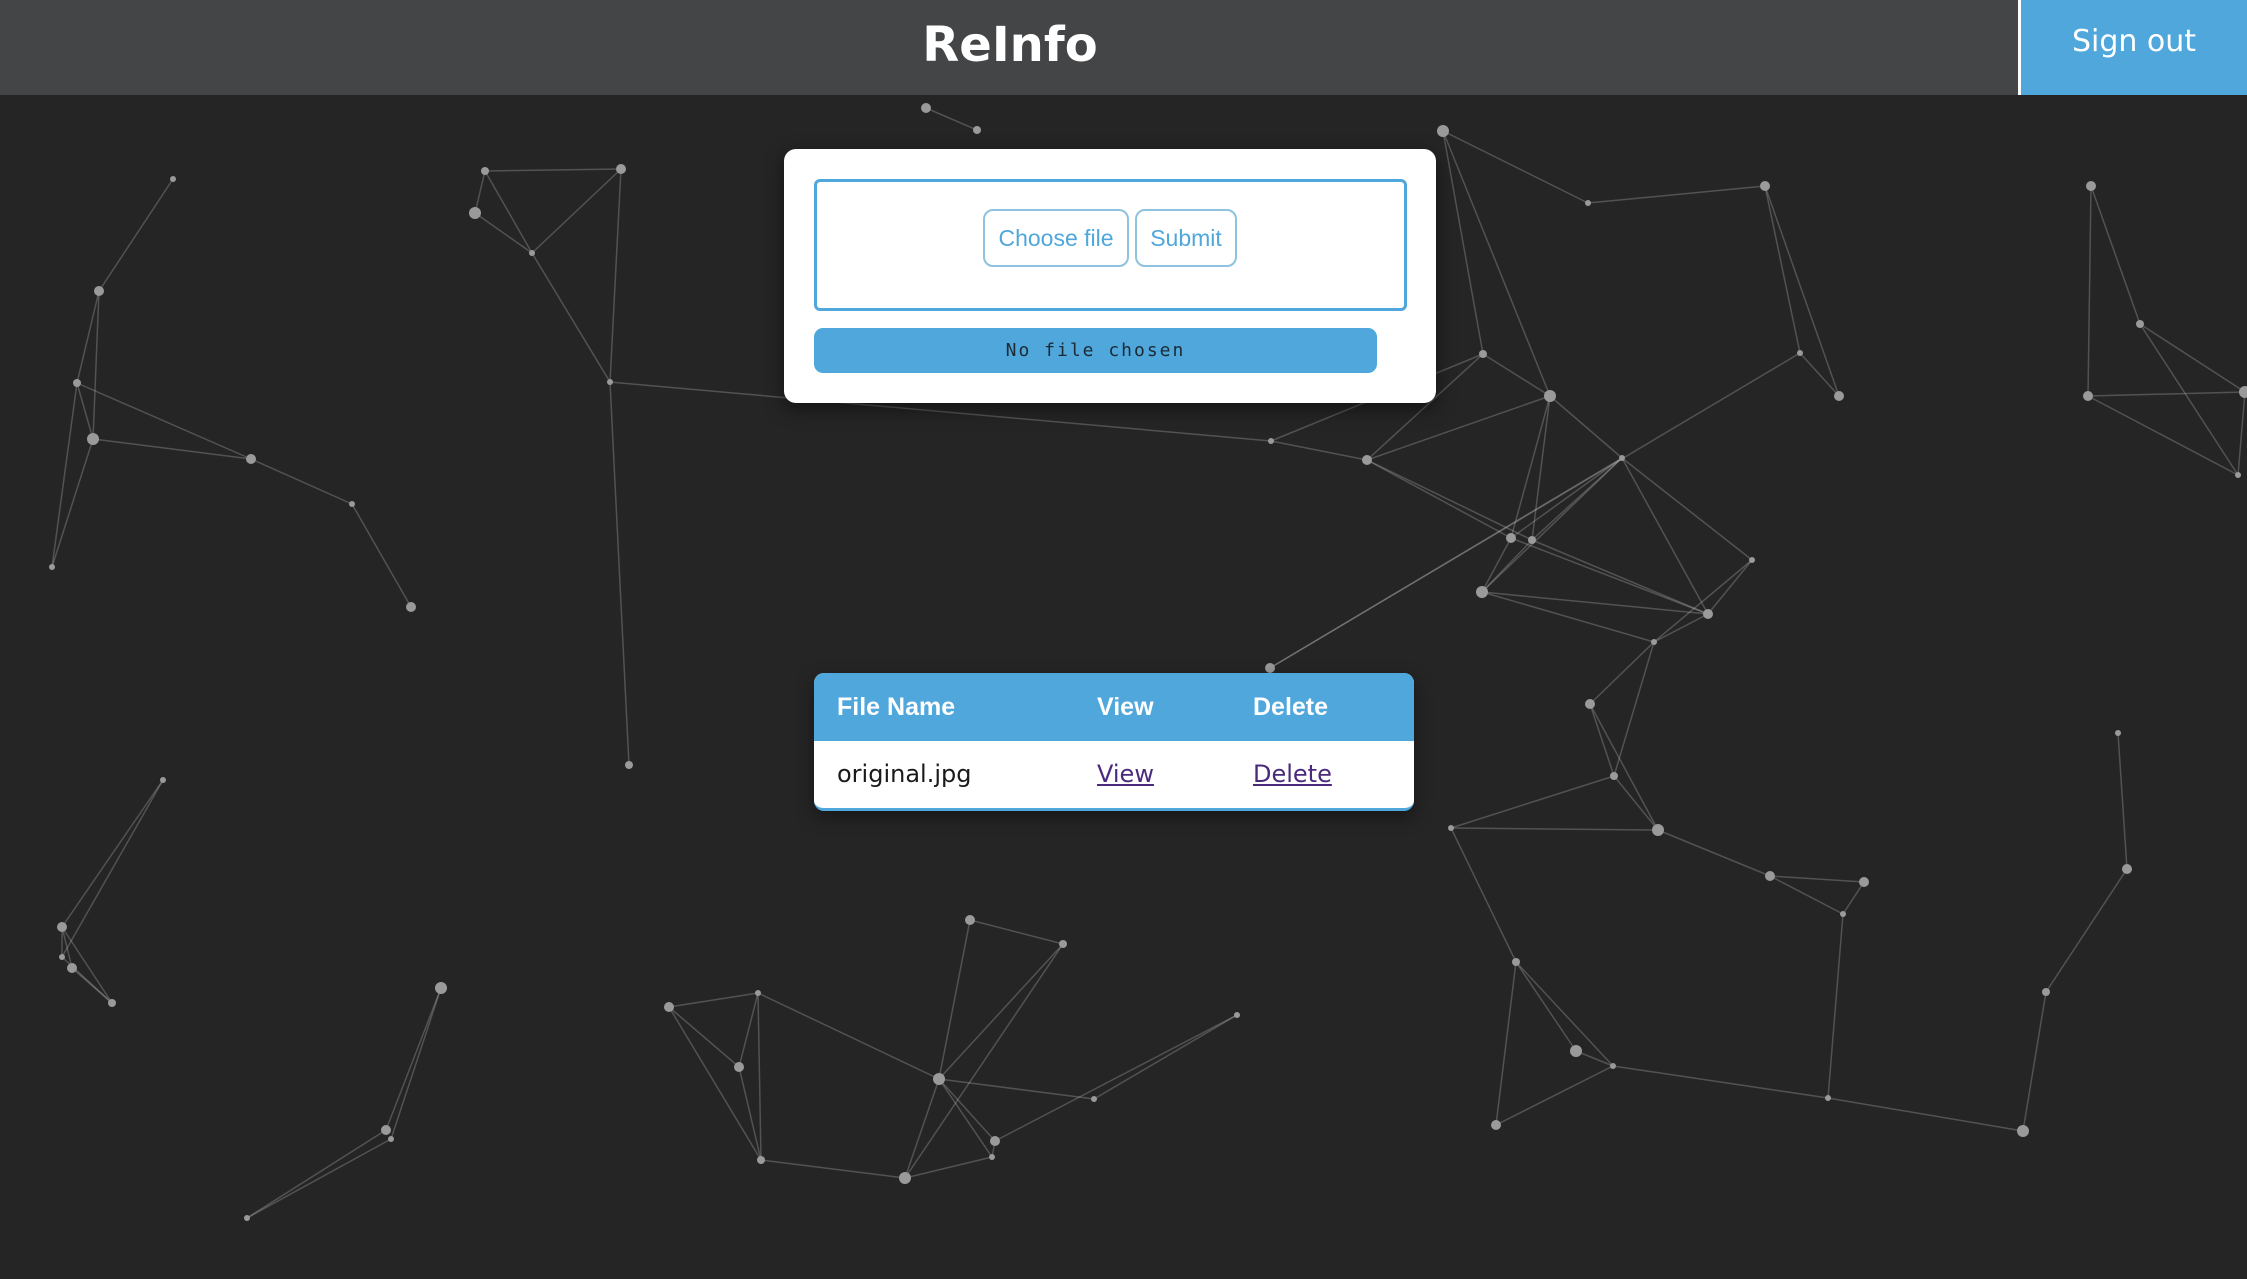 Image resolution: width=2247 pixels, height=1279 pixels. What do you see at coordinates (1125, 707) in the screenshot?
I see `column-header-view: View` at bounding box center [1125, 707].